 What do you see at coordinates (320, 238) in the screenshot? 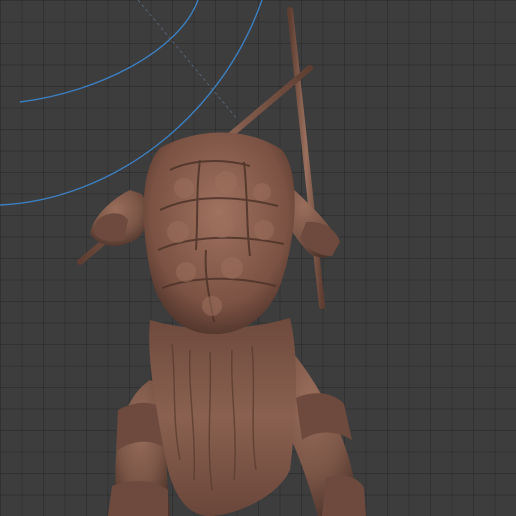
I see `wrist-wrap-right` at bounding box center [320, 238].